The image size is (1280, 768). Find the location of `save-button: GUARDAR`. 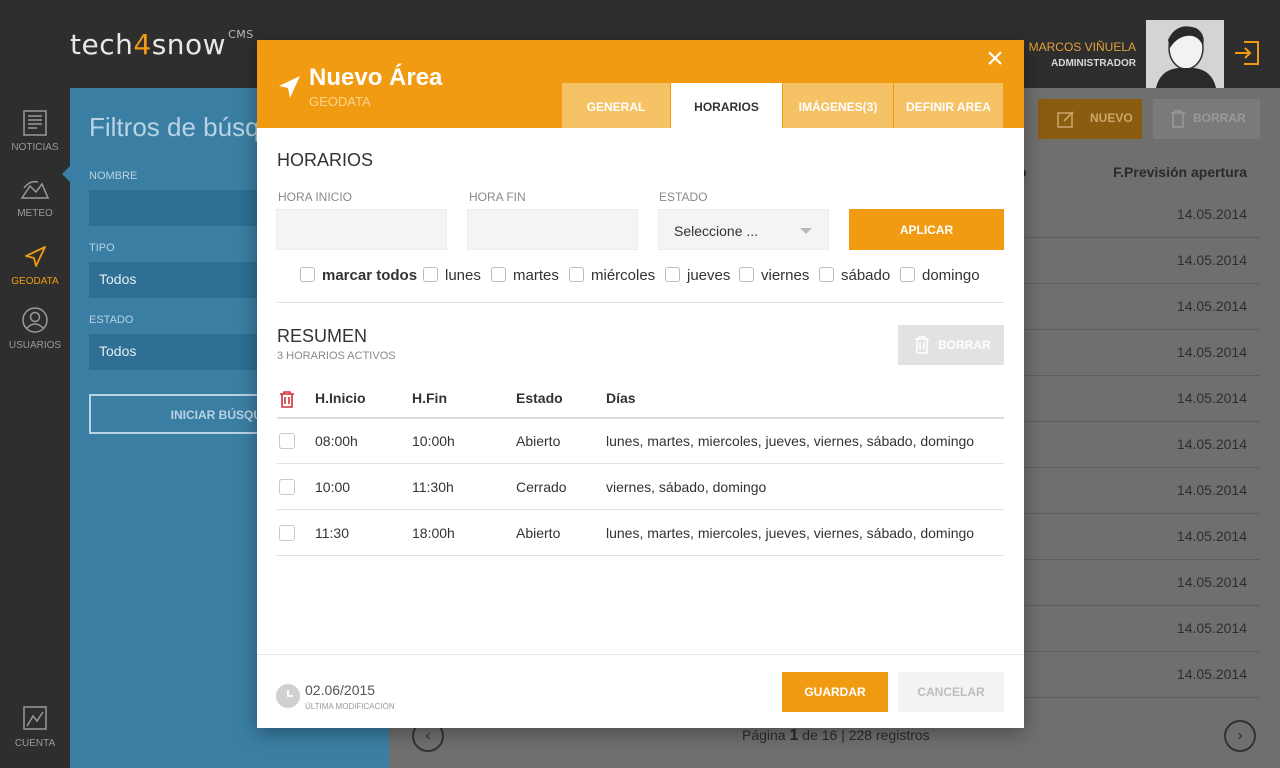

save-button: GUARDAR is located at coordinates (835, 692).